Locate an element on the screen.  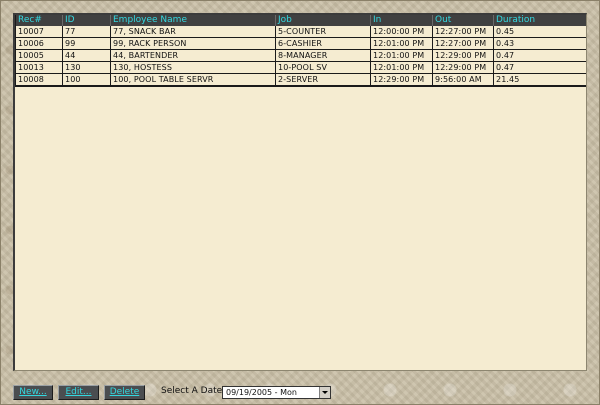
cell-employee-name: 77, SNACK BAR is located at coordinates (193, 32).